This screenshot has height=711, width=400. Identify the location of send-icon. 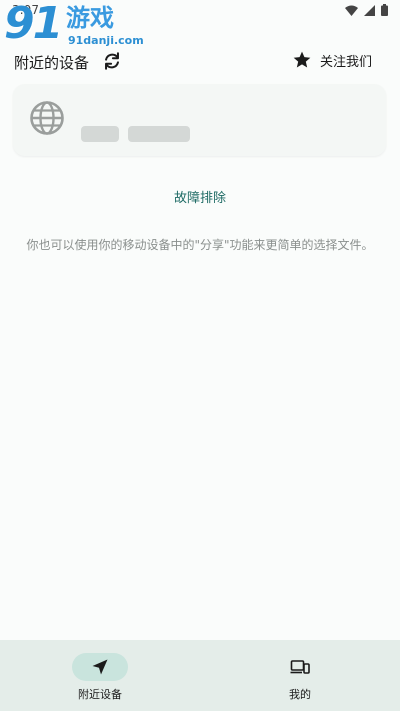
(100, 667).